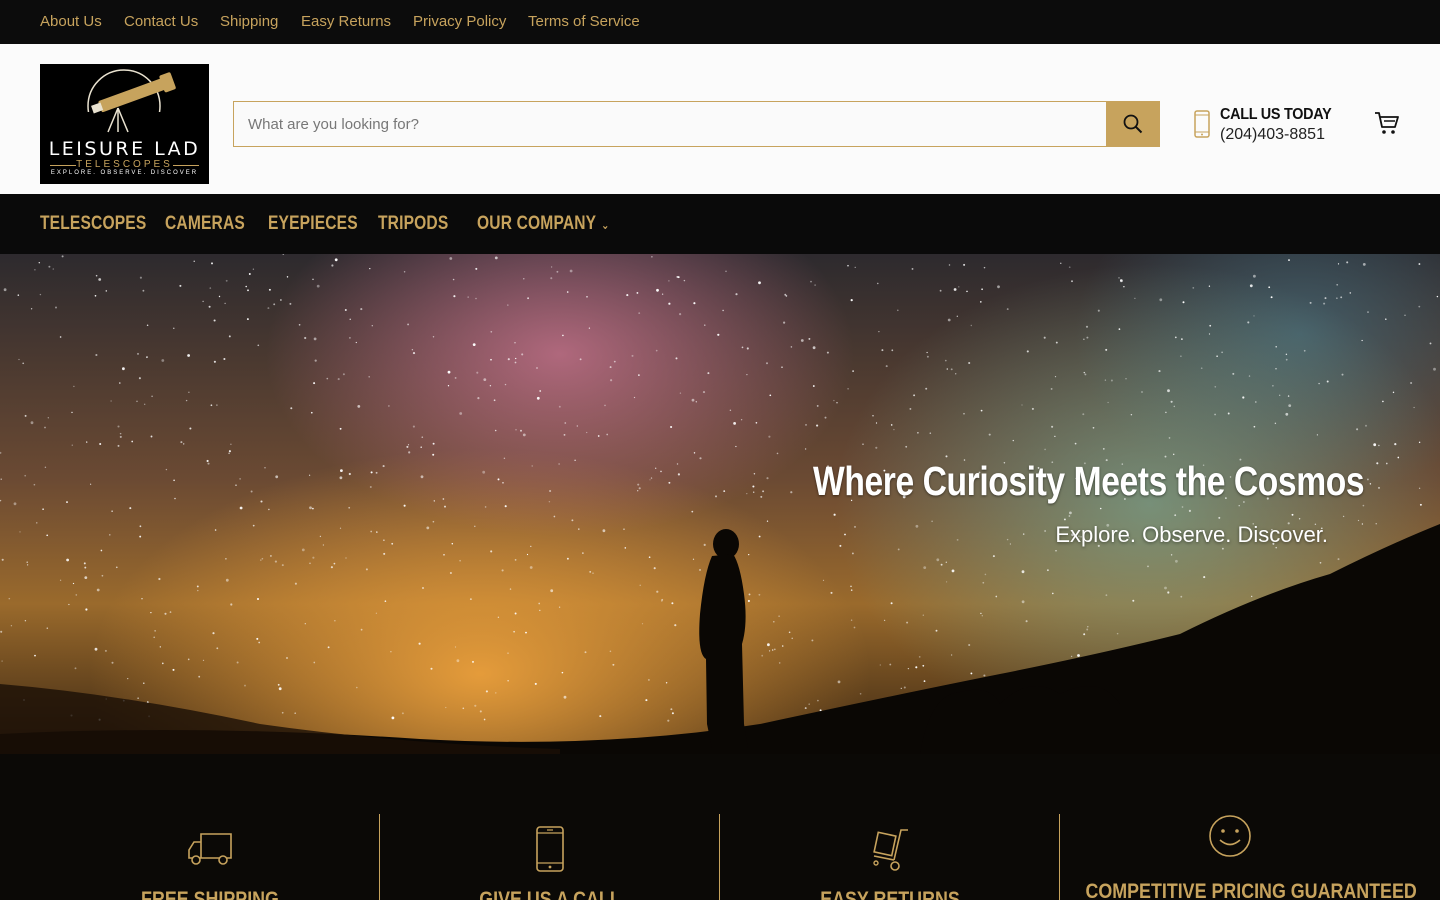  Describe the element at coordinates (671, 124) in the screenshot. I see `search-input` at that location.